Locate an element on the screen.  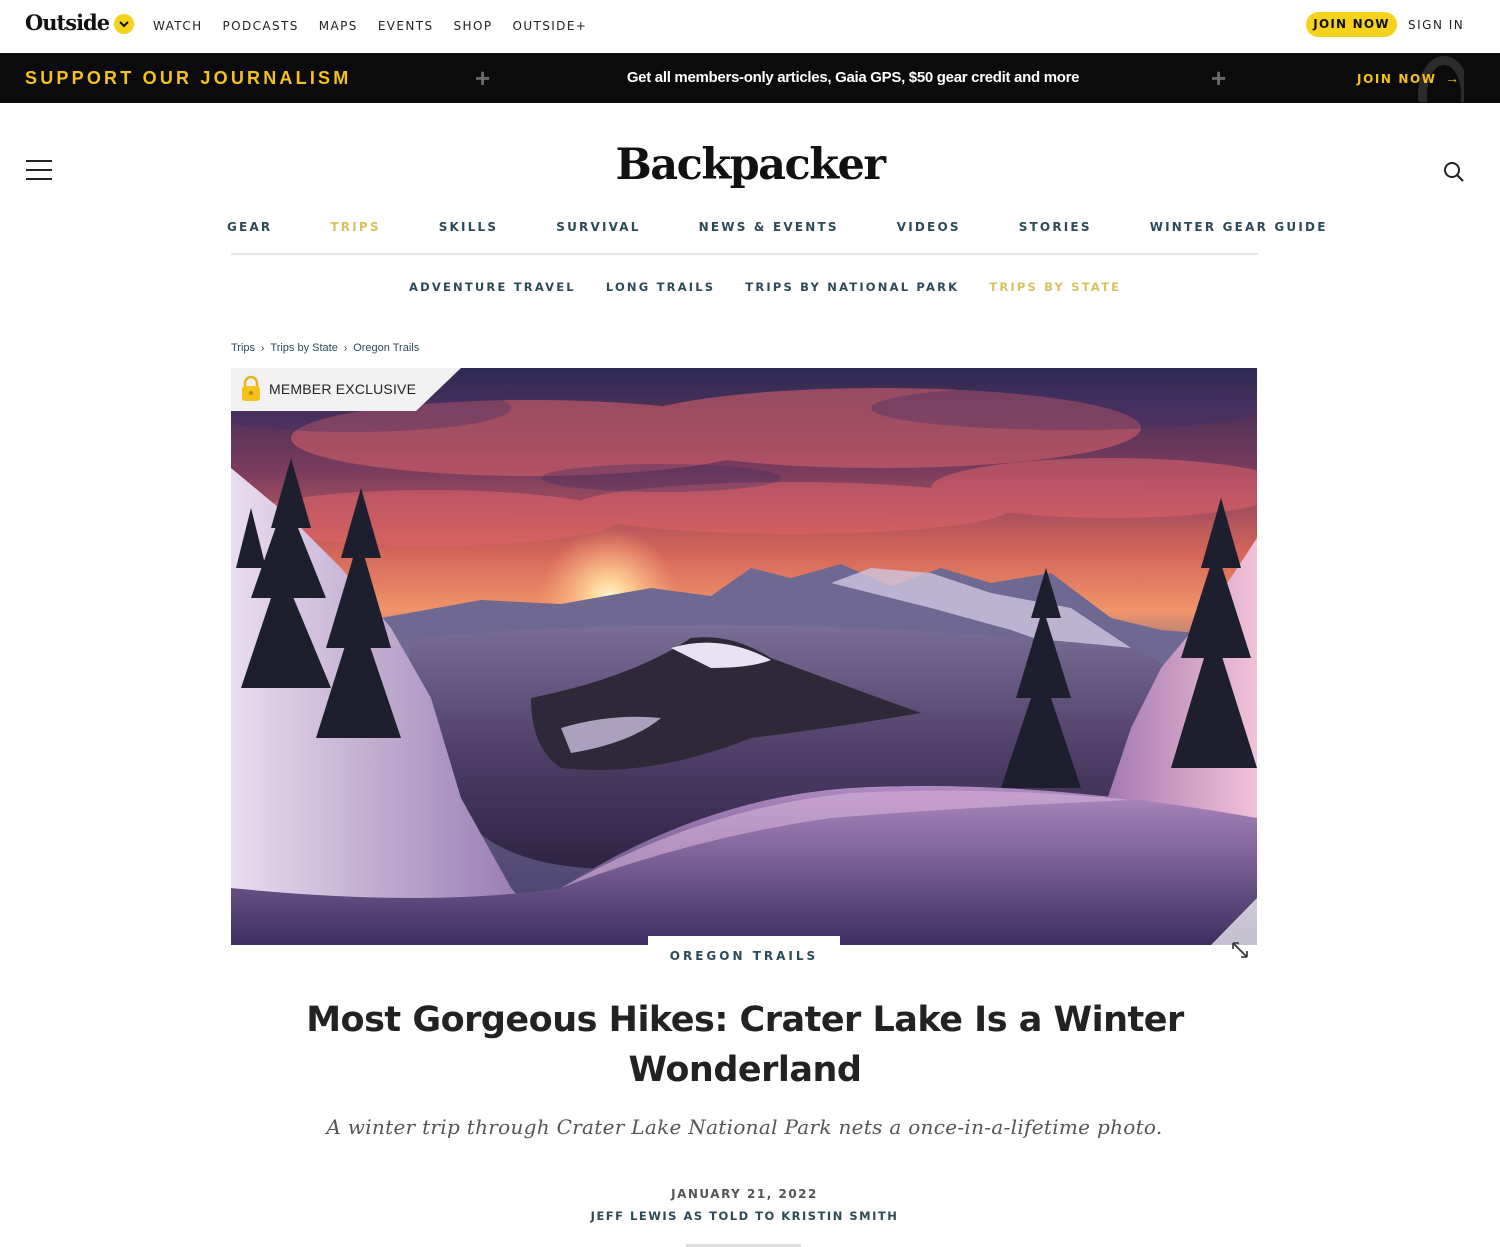
nav-skills: SKILLS is located at coordinates (469, 227).